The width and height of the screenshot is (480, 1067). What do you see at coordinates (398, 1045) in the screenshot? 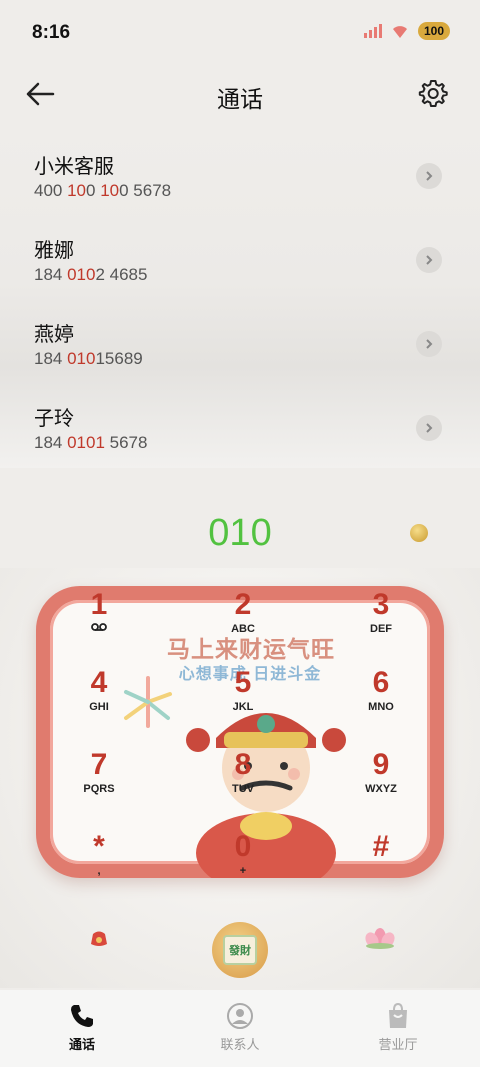
I see `nav-label: 营业厅` at bounding box center [398, 1045].